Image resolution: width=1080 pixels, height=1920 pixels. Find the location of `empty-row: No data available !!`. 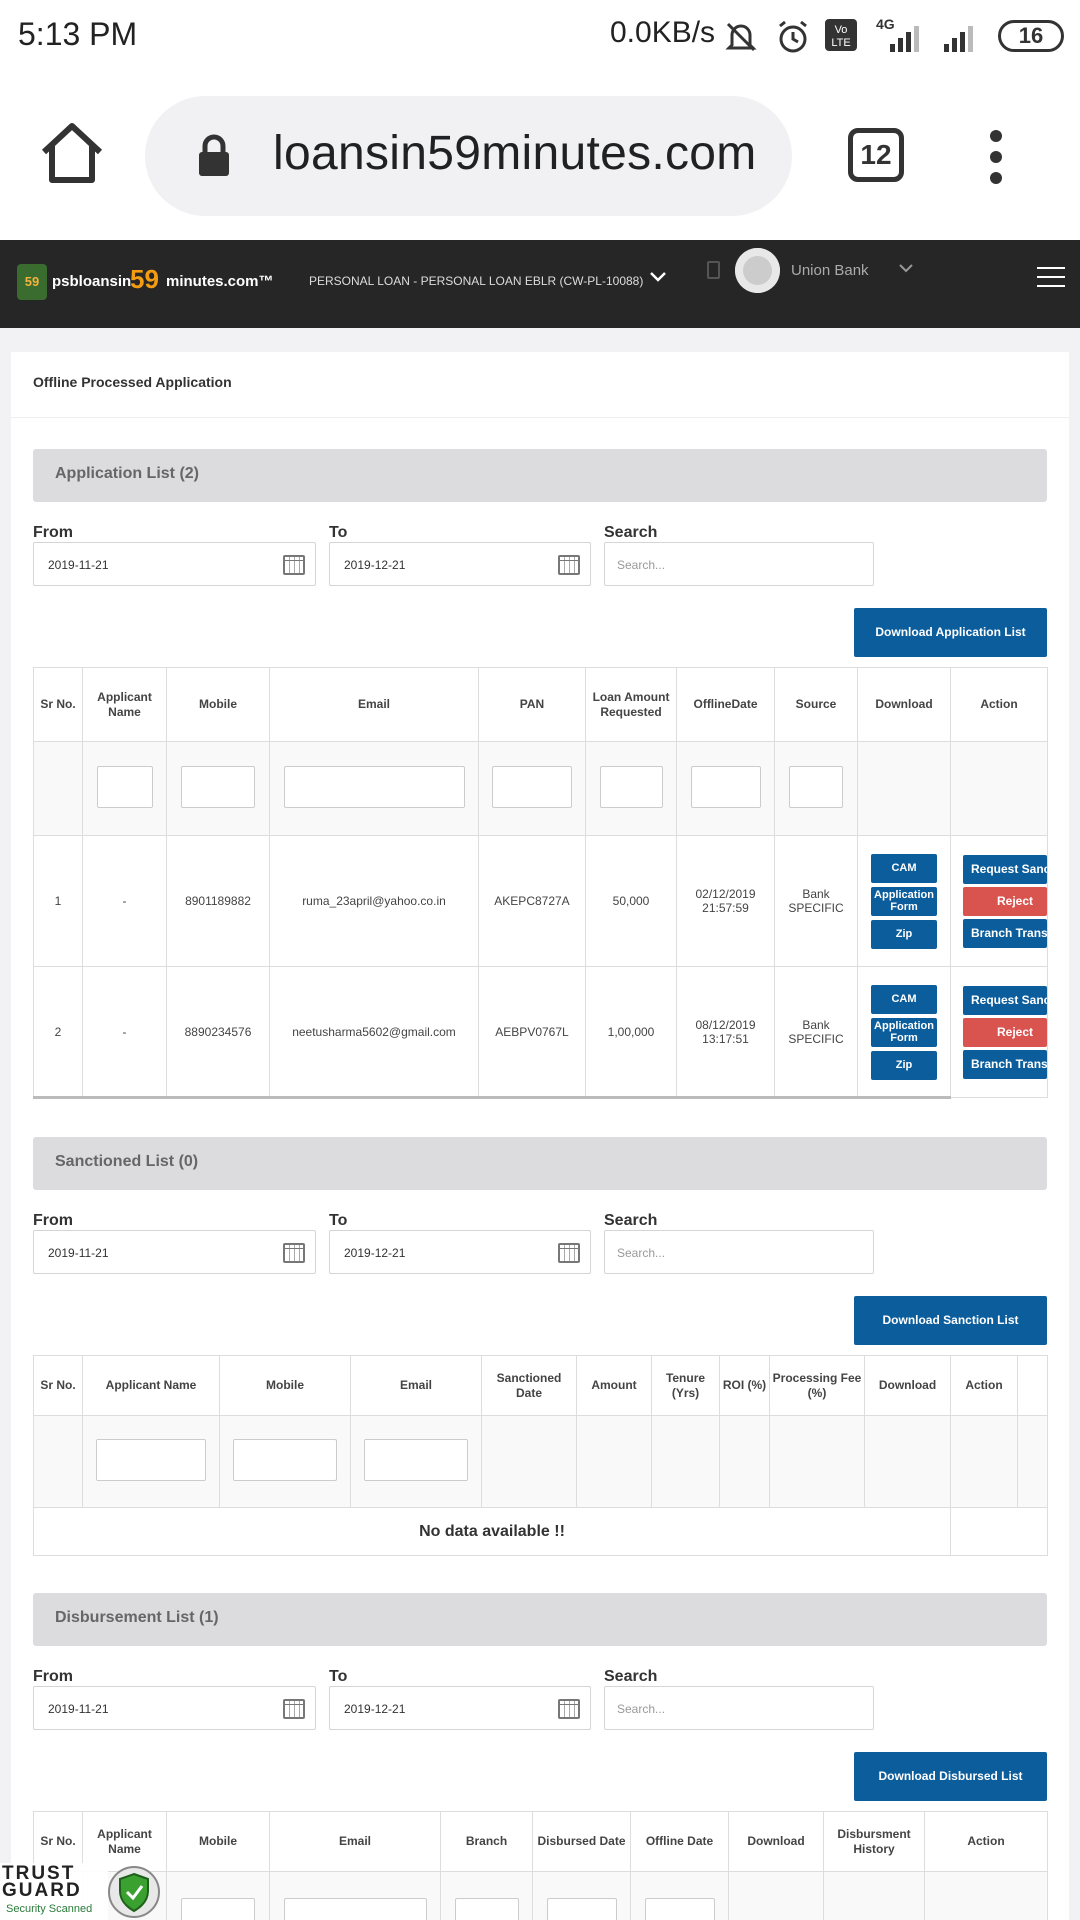

empty-row: No data available !! is located at coordinates (540, 1531).